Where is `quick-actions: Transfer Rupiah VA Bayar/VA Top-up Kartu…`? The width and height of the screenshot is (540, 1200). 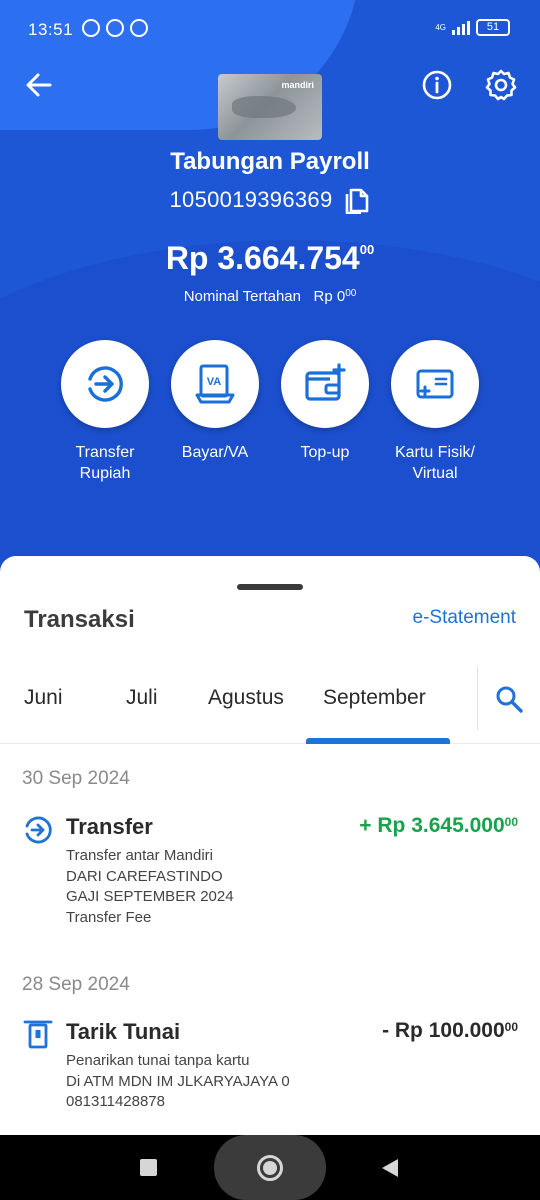
quick-actions: Transfer Rupiah VA Bayar/VA Top-up Kartu… is located at coordinates (270, 415).